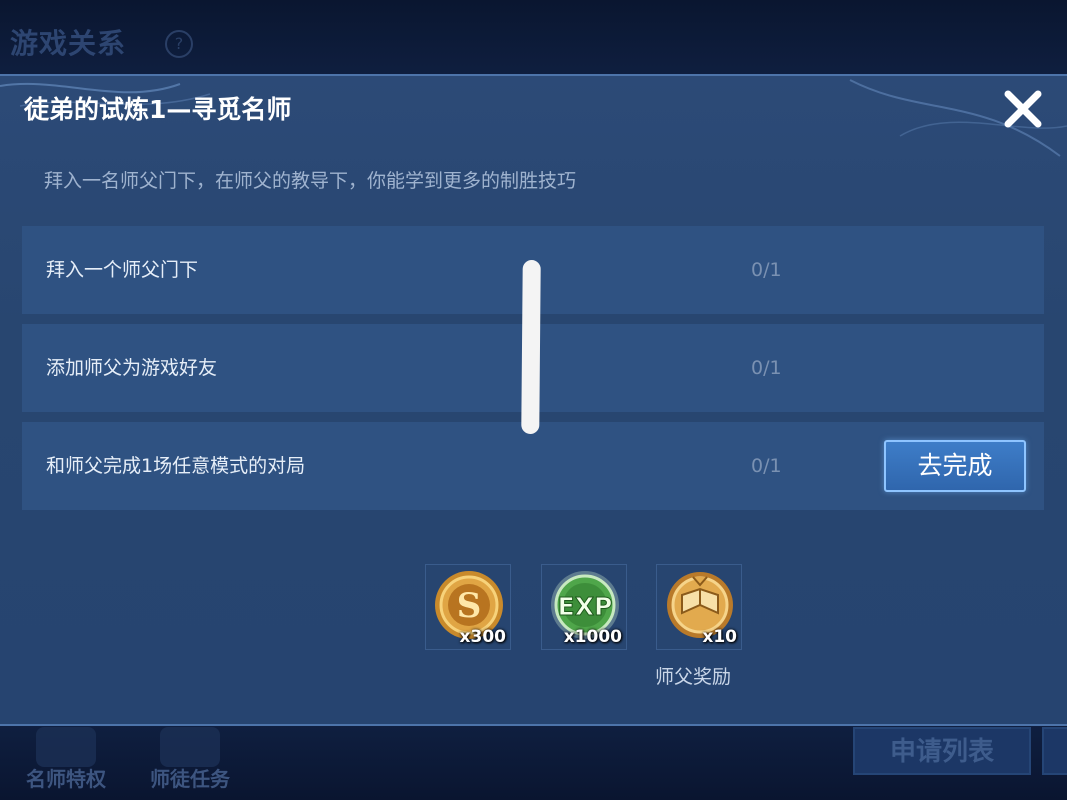  I want to click on close-button, so click(1023, 109).